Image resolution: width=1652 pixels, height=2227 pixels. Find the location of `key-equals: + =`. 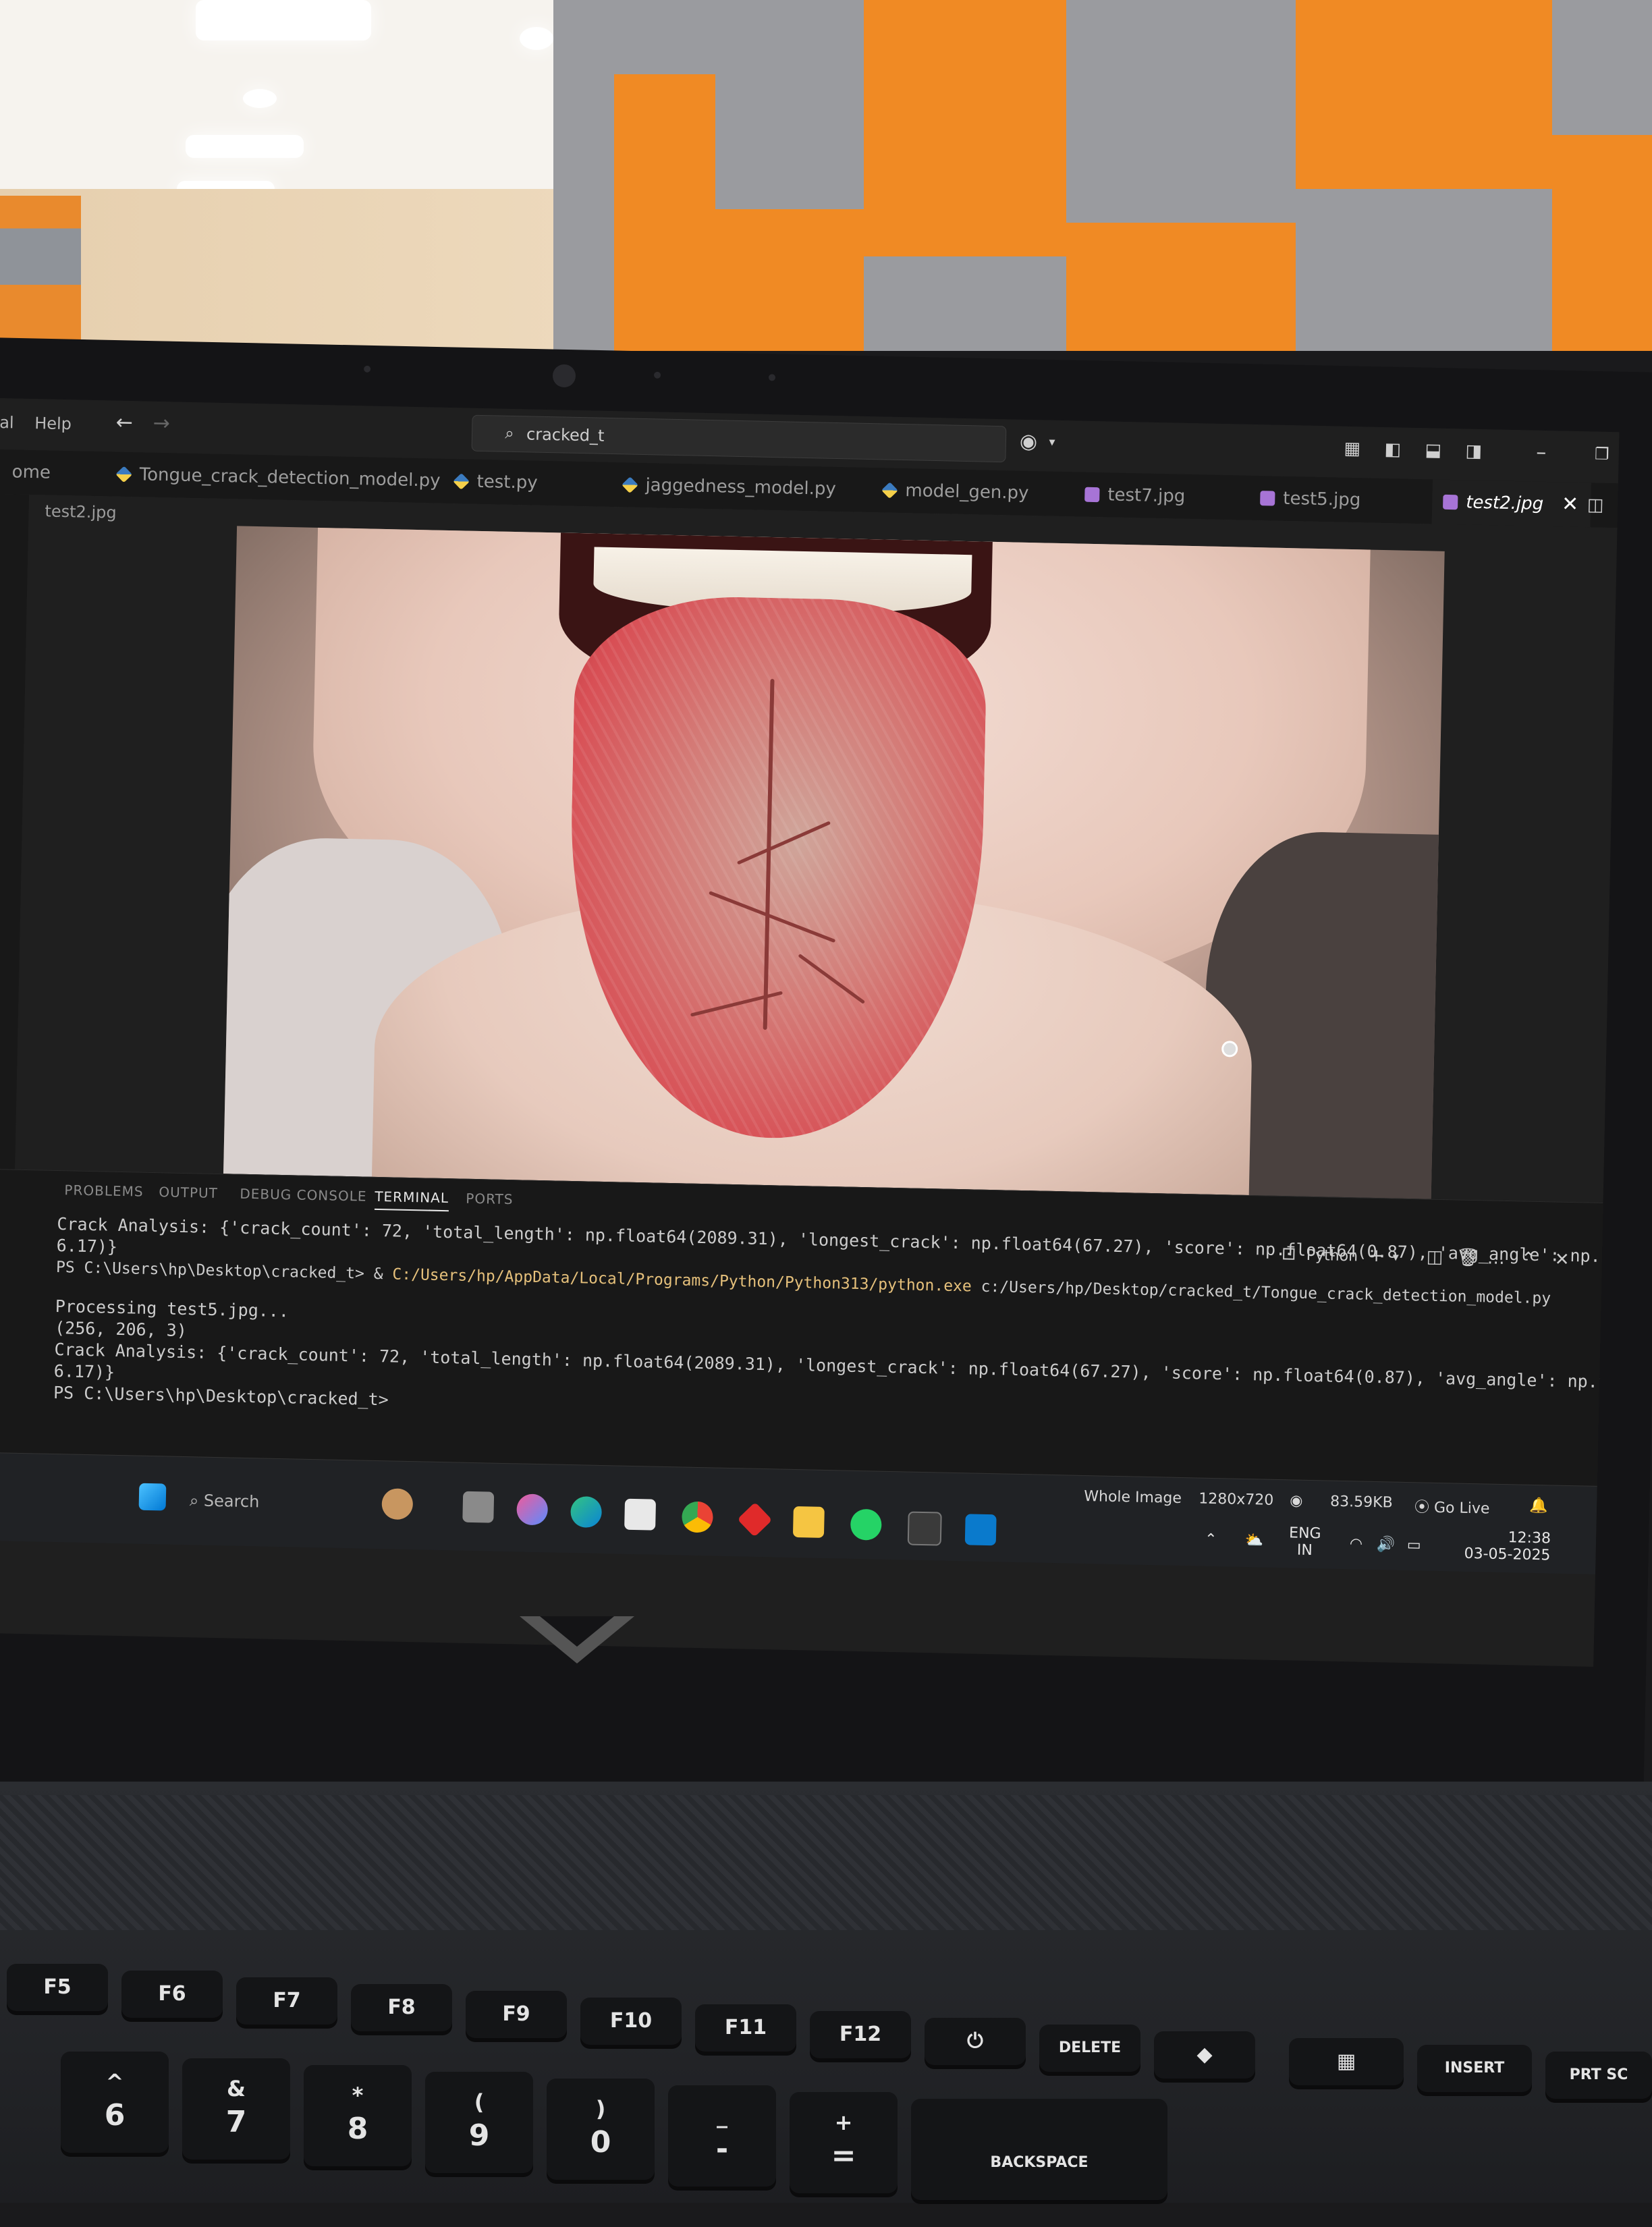

key-equals: + = is located at coordinates (844, 2142).